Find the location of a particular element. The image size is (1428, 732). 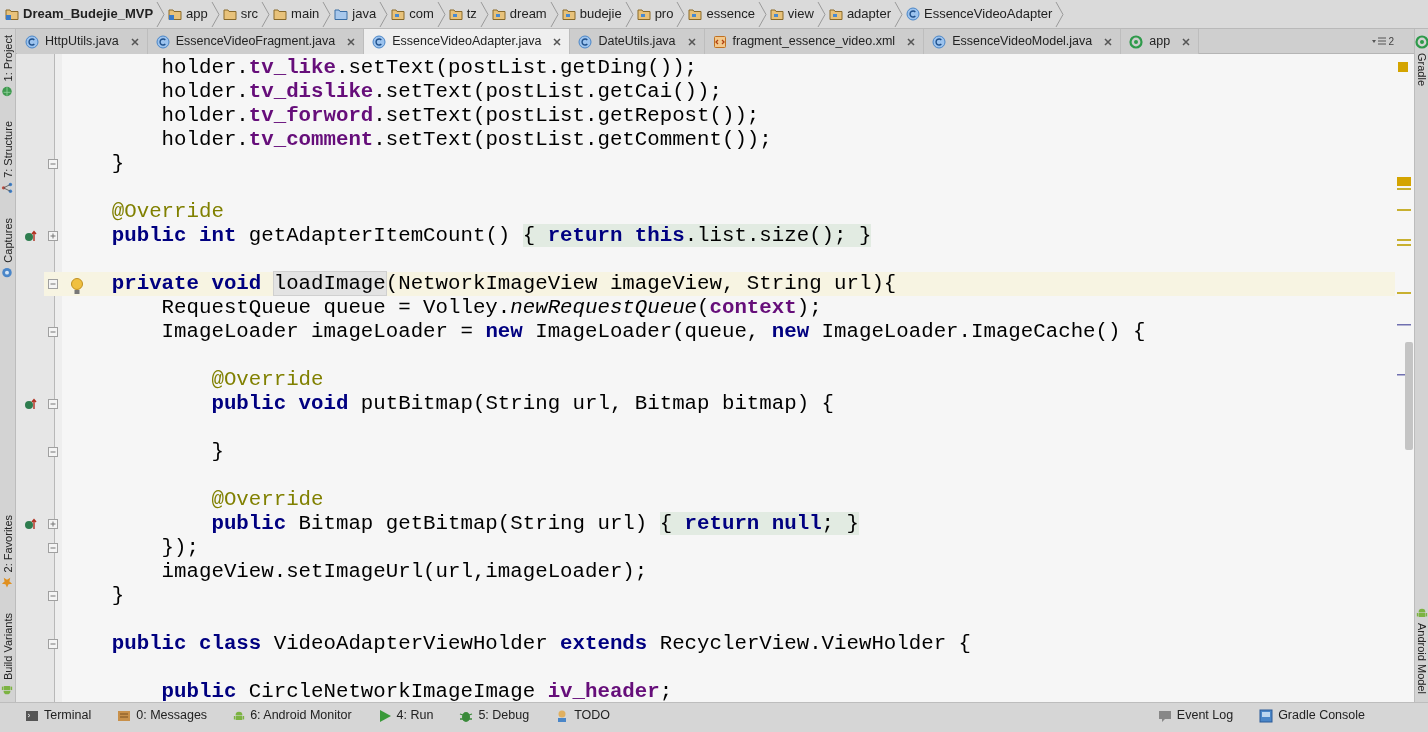

breadcrumb-item: main is located at coordinates (296, 14).